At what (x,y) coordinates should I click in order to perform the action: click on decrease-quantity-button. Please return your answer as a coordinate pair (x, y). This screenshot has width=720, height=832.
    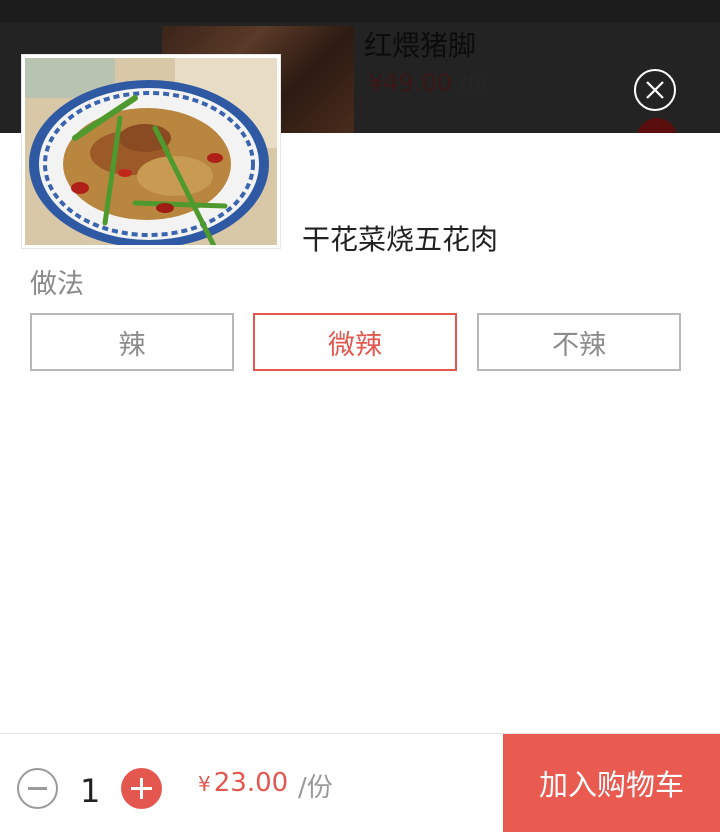
    Looking at the image, I should click on (37, 788).